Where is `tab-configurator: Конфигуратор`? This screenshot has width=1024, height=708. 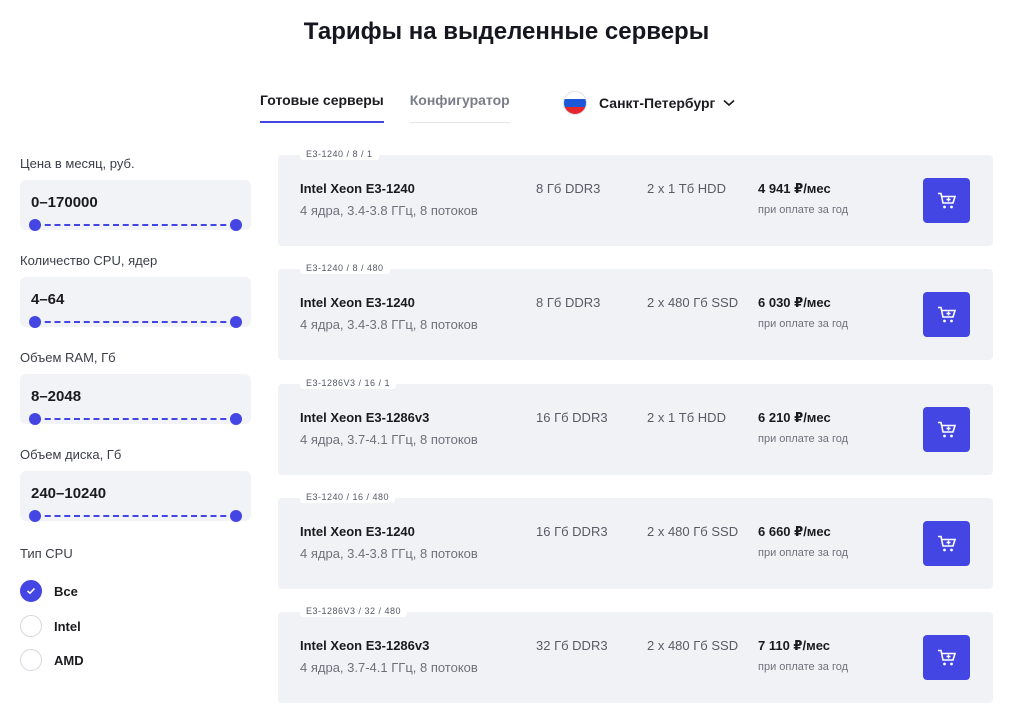 tab-configurator: Конфигуратор is located at coordinates (459, 107).